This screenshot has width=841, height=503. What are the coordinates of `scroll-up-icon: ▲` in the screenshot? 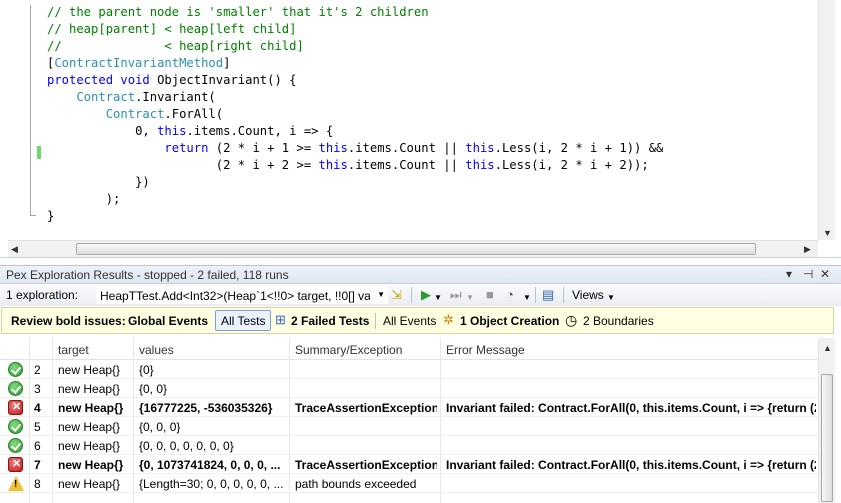 It's located at (827, 348).